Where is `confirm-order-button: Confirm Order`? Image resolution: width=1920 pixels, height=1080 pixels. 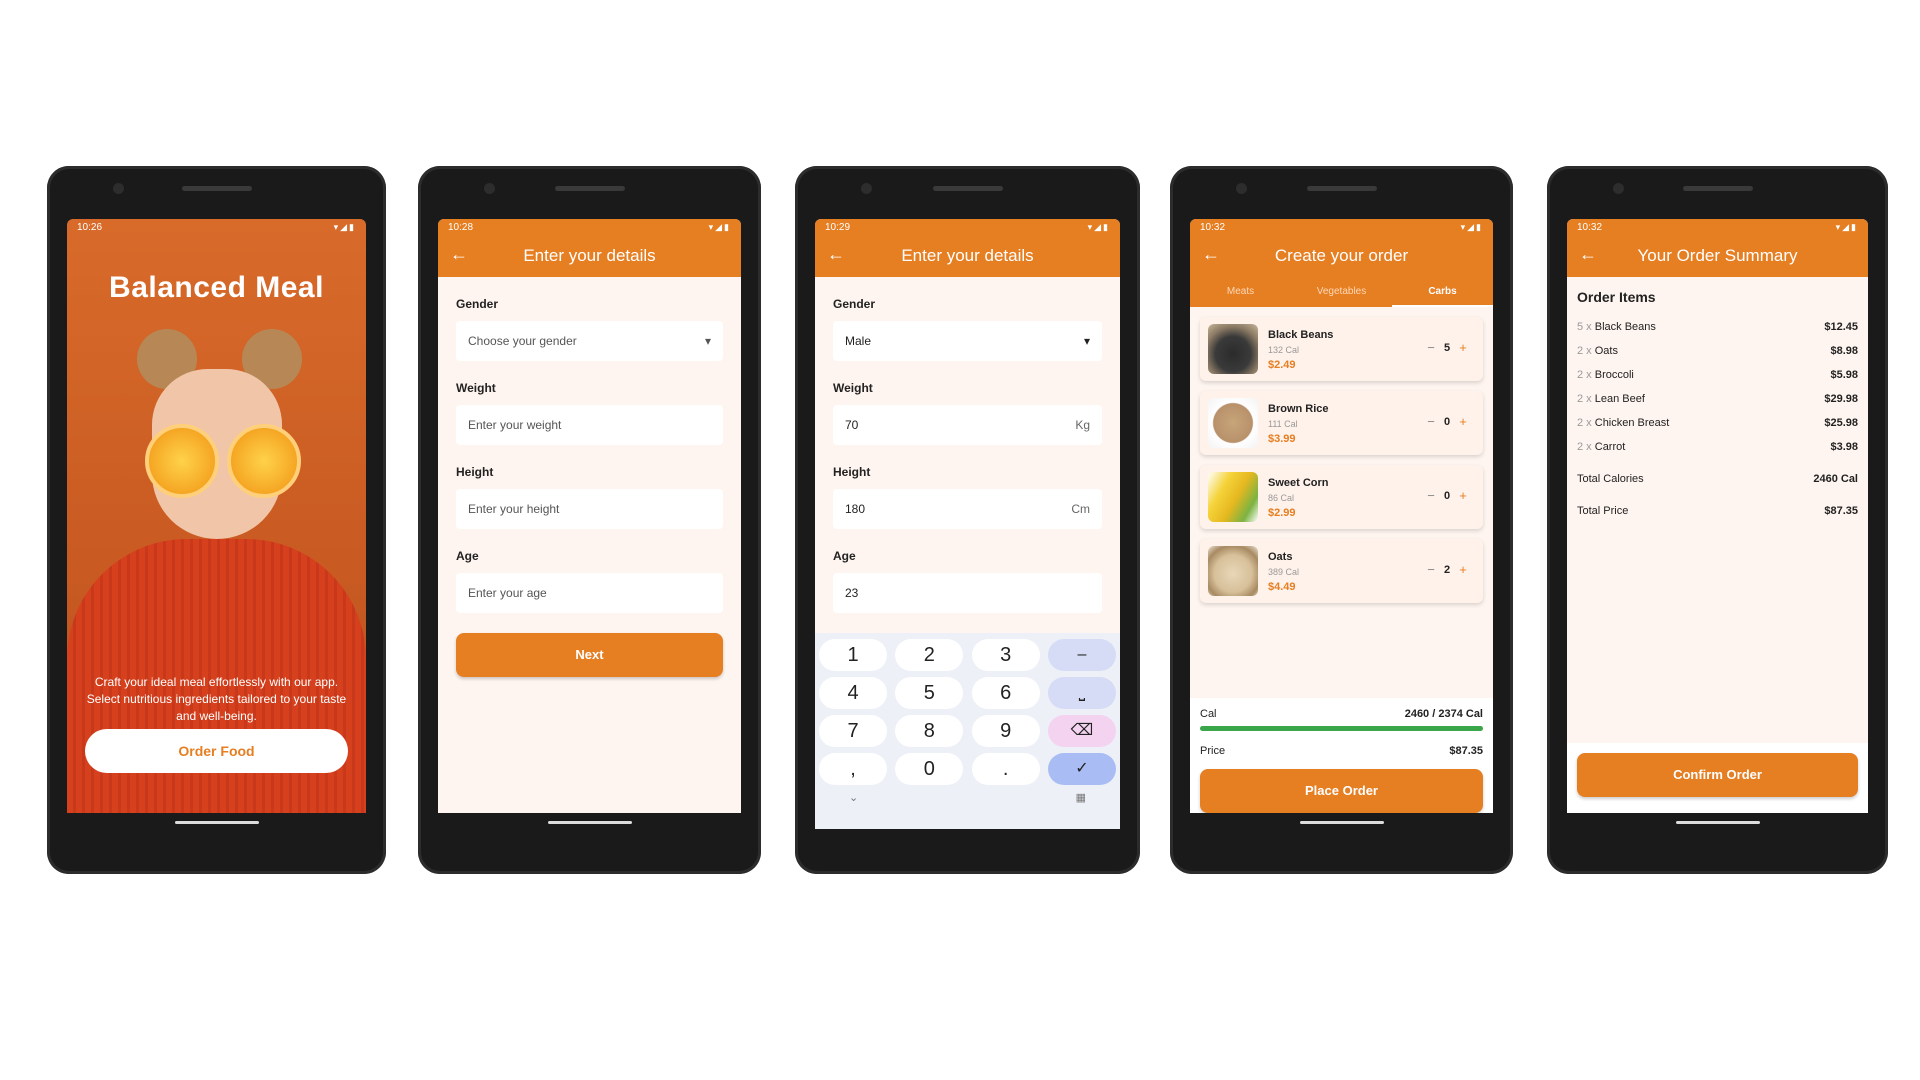
confirm-order-button: Confirm Order is located at coordinates (1717, 775).